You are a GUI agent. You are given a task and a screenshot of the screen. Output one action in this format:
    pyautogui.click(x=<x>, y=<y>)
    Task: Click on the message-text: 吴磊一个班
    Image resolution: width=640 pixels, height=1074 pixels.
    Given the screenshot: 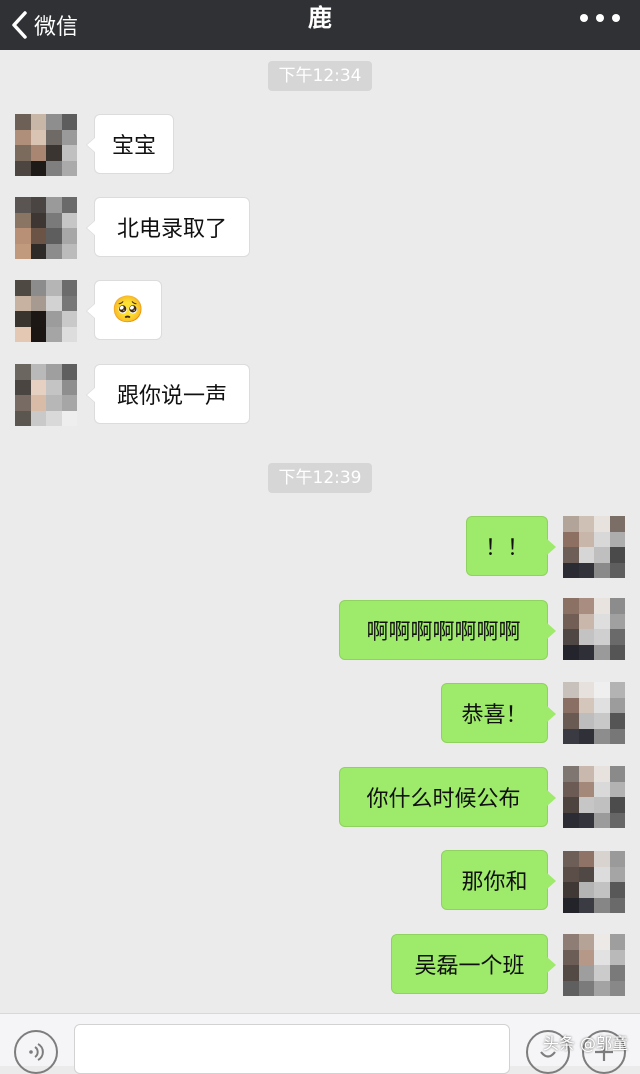 What is the action you would take?
    pyautogui.click(x=469, y=966)
    